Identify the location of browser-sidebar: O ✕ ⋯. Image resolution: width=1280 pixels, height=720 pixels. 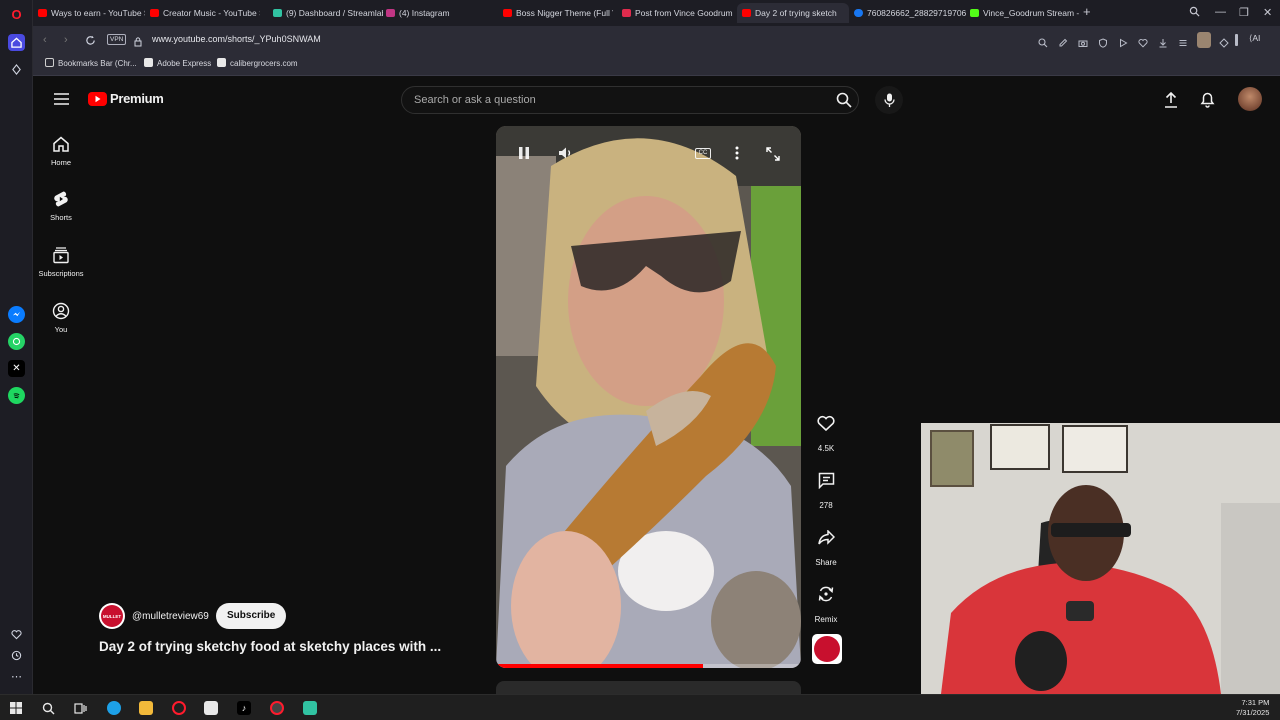
(16, 347).